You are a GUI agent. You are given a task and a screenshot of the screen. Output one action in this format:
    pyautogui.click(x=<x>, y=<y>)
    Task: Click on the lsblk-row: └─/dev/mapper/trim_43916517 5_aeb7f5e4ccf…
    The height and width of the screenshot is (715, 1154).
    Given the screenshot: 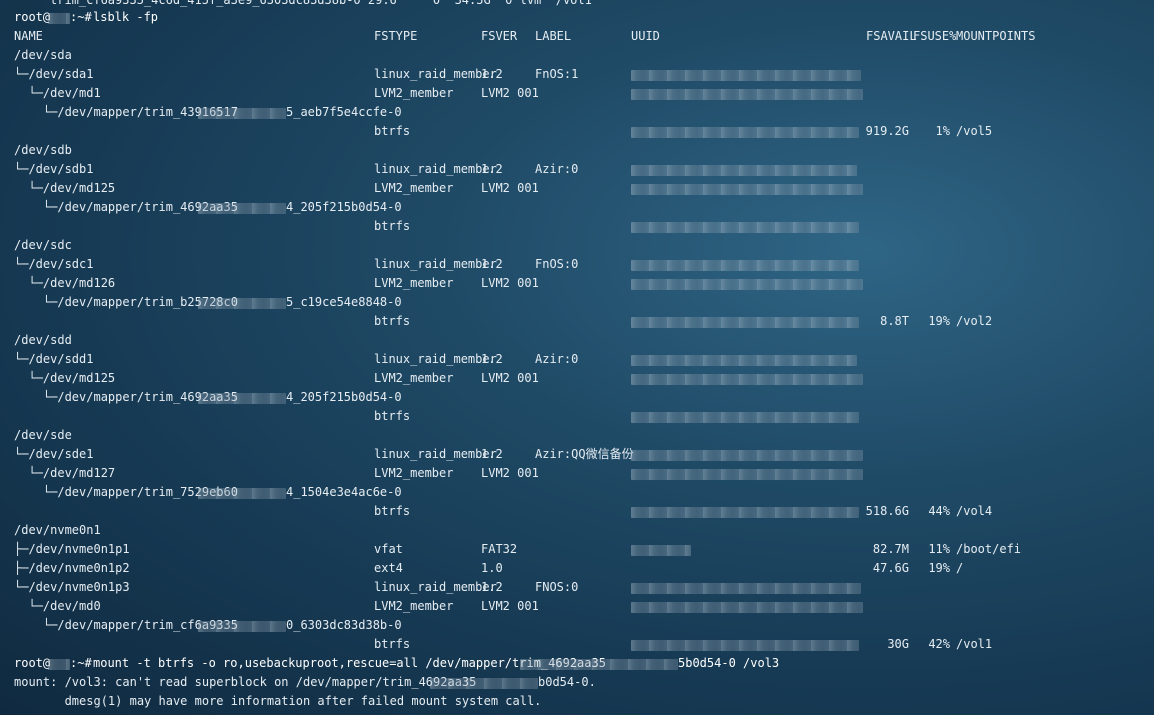 What is the action you would take?
    pyautogui.click(x=577, y=112)
    